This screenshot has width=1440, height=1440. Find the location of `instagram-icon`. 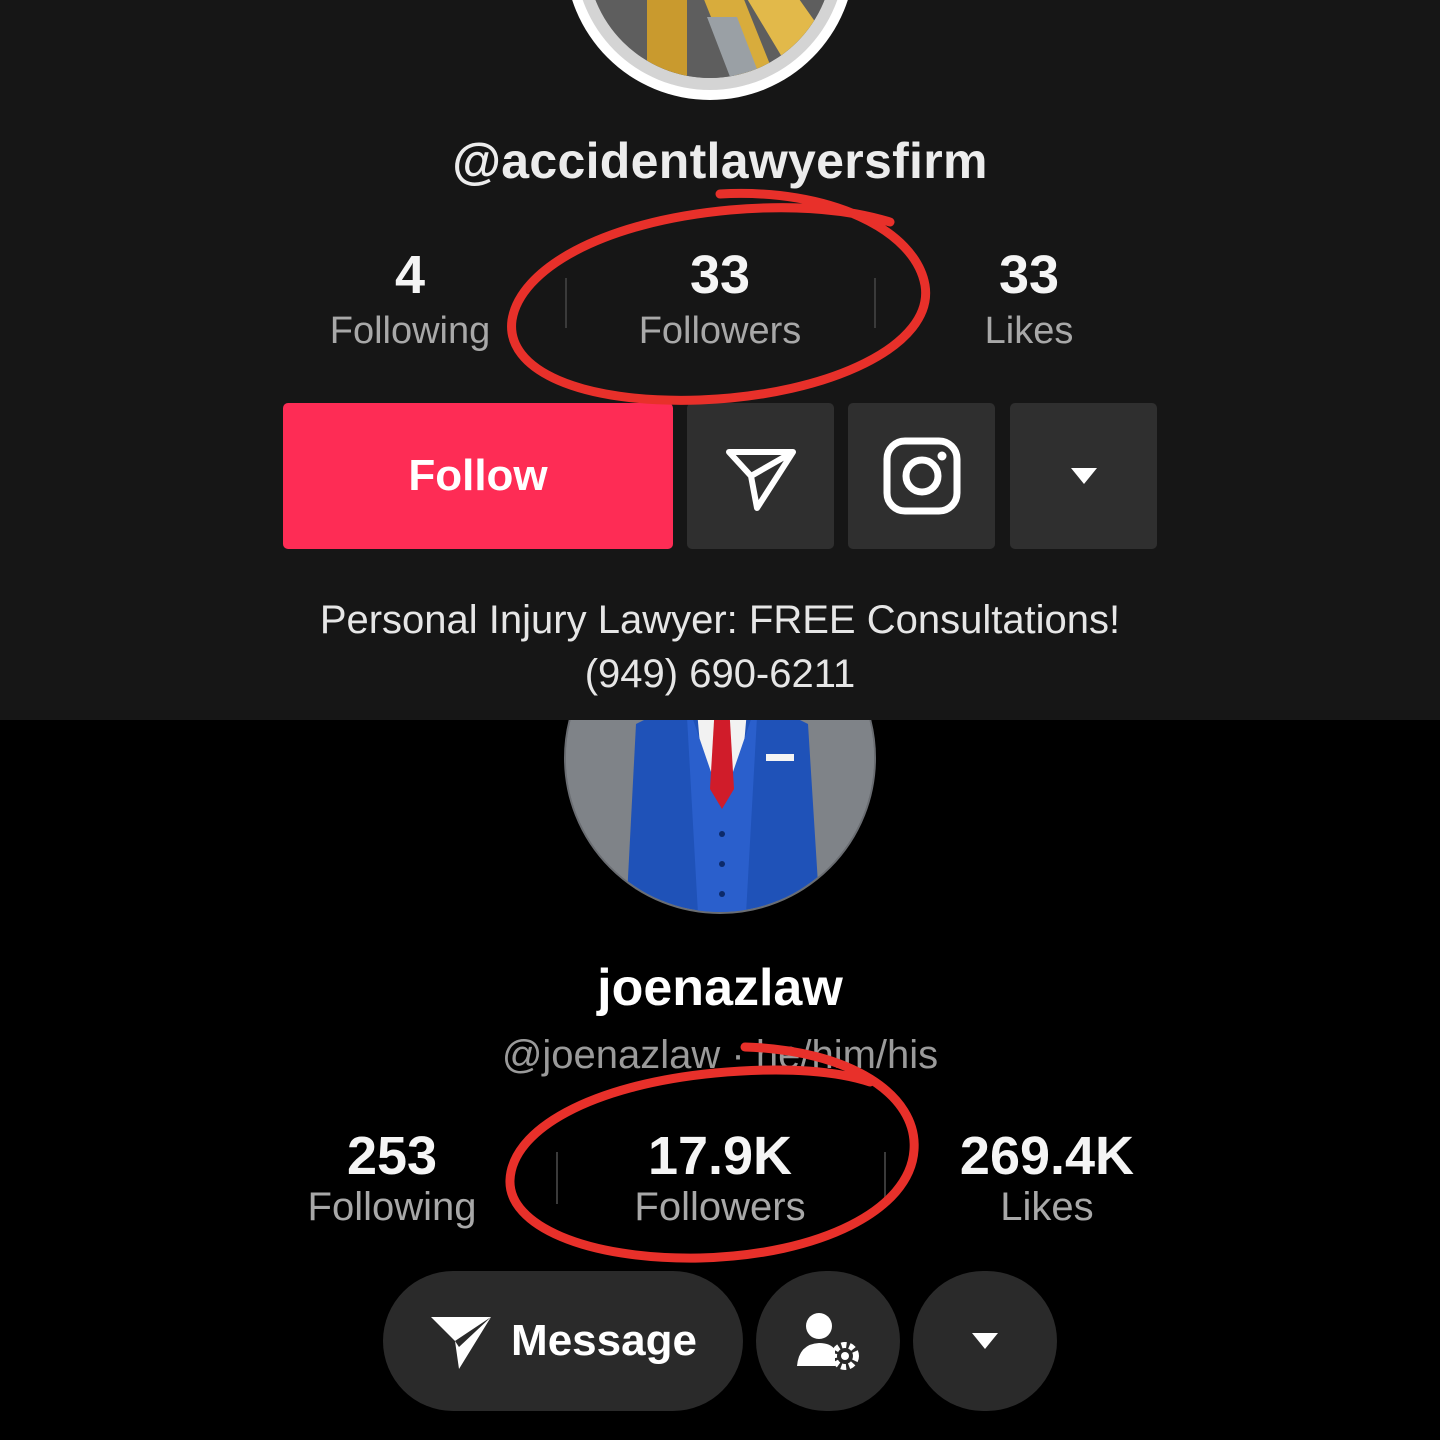

instagram-icon is located at coordinates (921, 476).